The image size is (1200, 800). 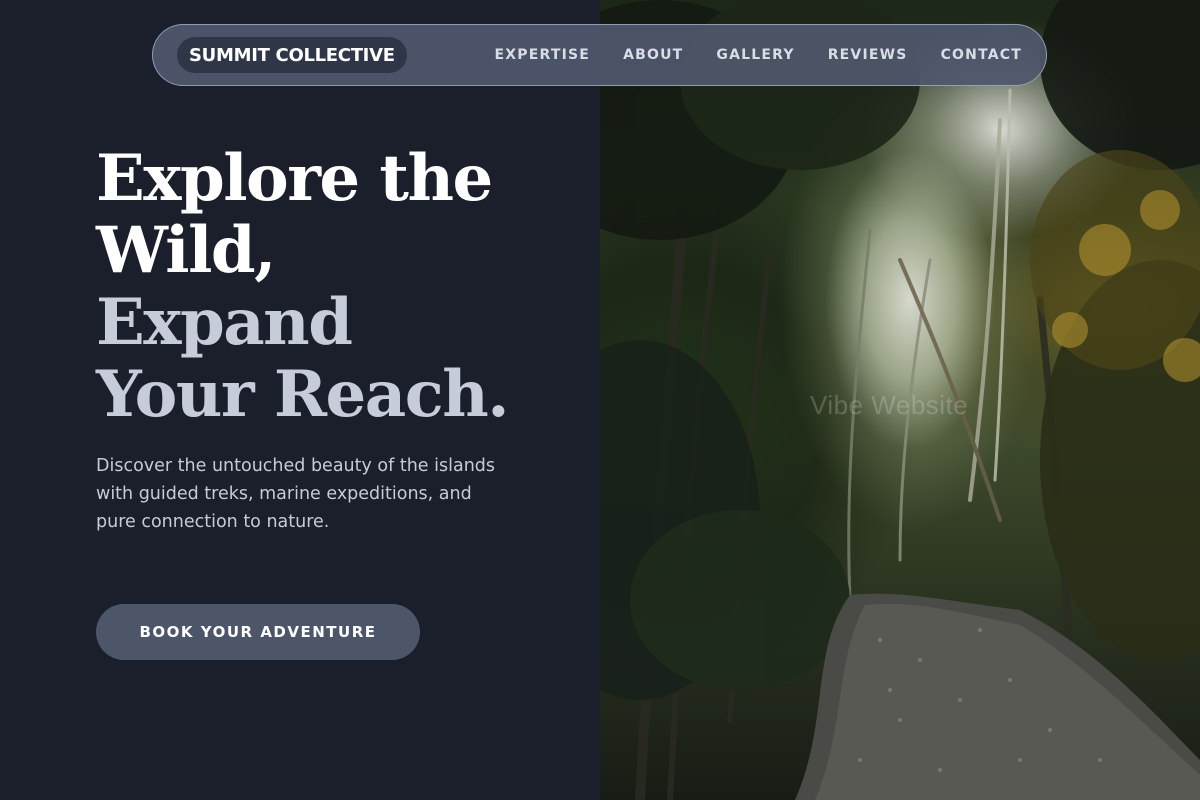 What do you see at coordinates (294, 178) in the screenshot?
I see `hero-title-line-1: Explore the` at bounding box center [294, 178].